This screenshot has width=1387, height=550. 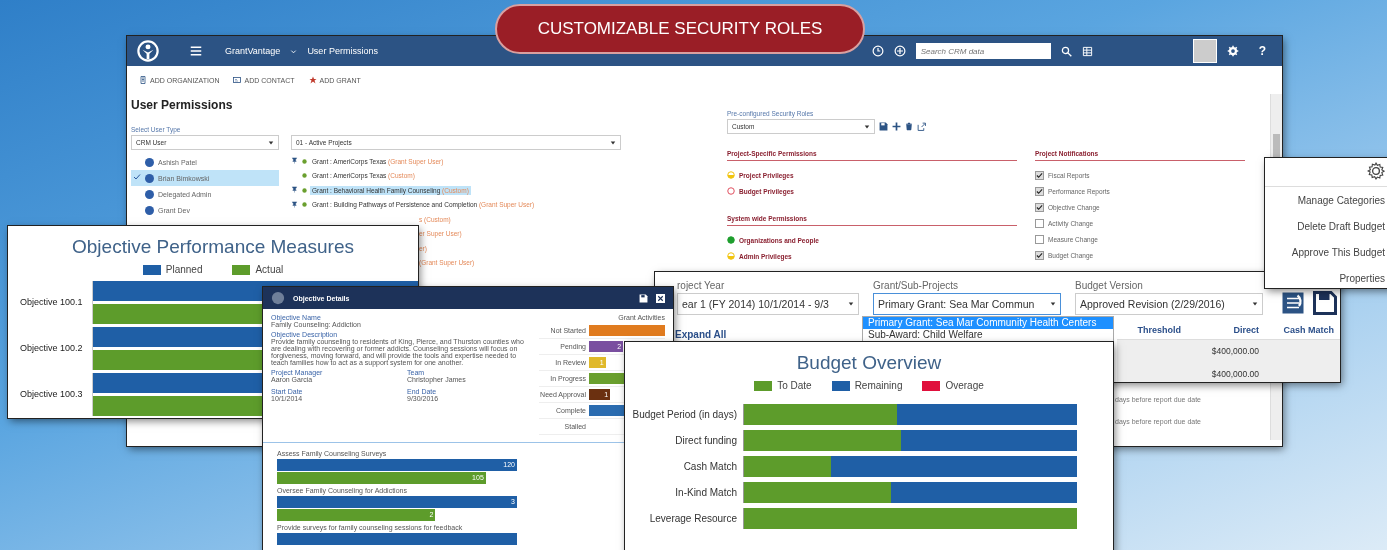 What do you see at coordinates (916, 285) in the screenshot?
I see `field-label: Grant/Sub-Projects` at bounding box center [916, 285].